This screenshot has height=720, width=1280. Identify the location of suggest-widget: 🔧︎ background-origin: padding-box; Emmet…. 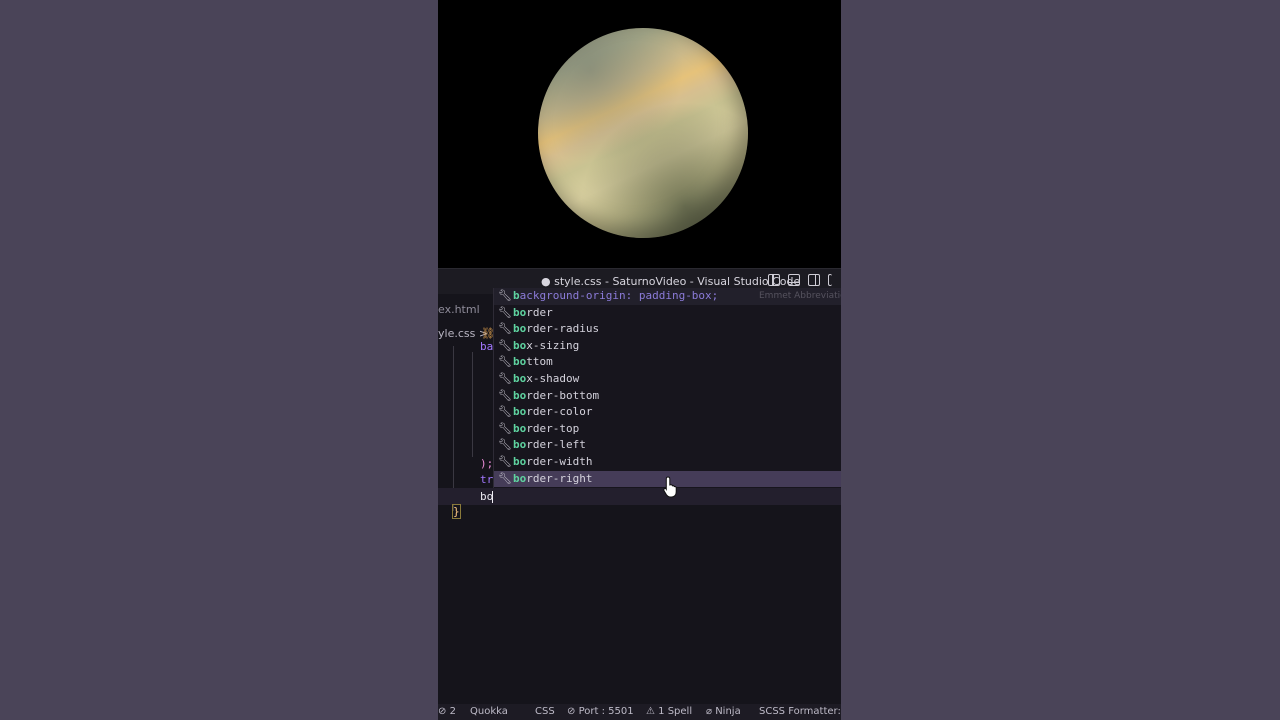
(667, 388).